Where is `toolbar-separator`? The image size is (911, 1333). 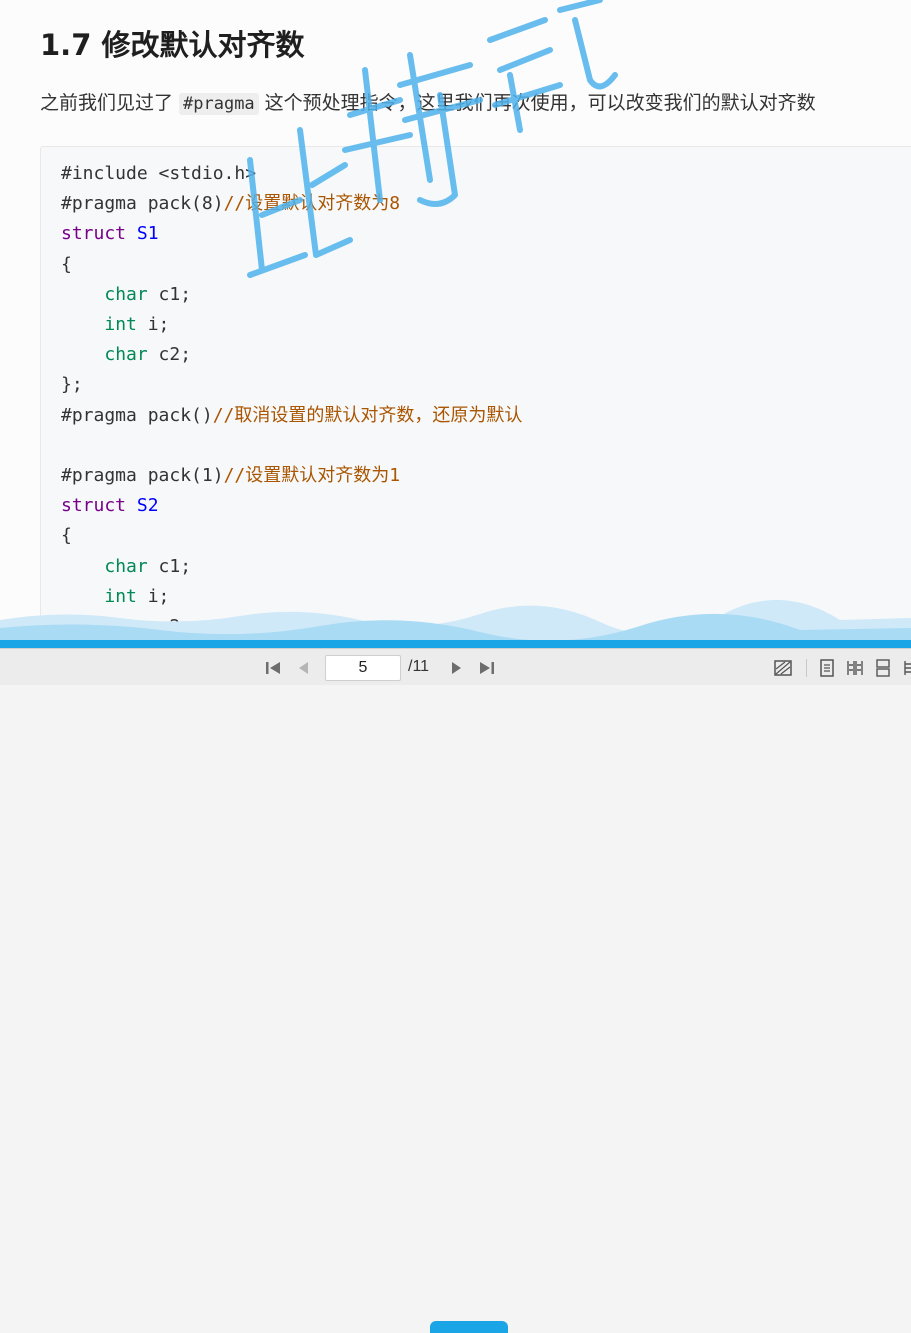 toolbar-separator is located at coordinates (806, 668).